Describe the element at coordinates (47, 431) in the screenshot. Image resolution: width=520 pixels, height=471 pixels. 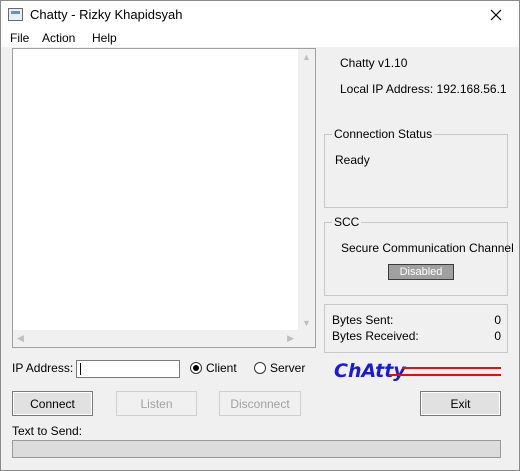
I see `text-to-send-label: Text to Send:` at that location.